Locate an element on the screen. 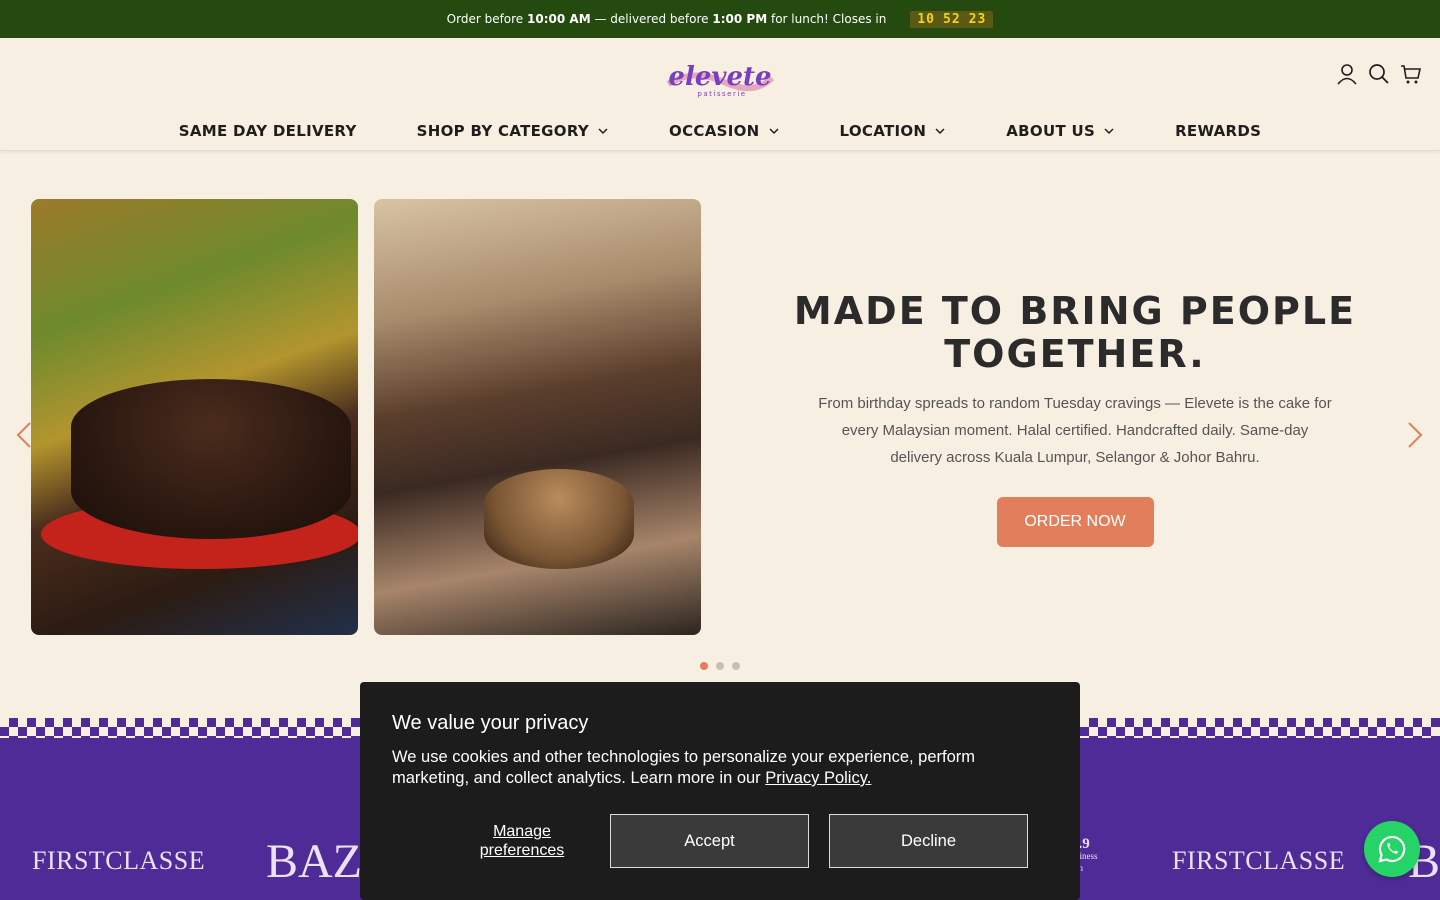  nav-shop-by-category: SHOP BY CATEGORY is located at coordinates (513, 131).